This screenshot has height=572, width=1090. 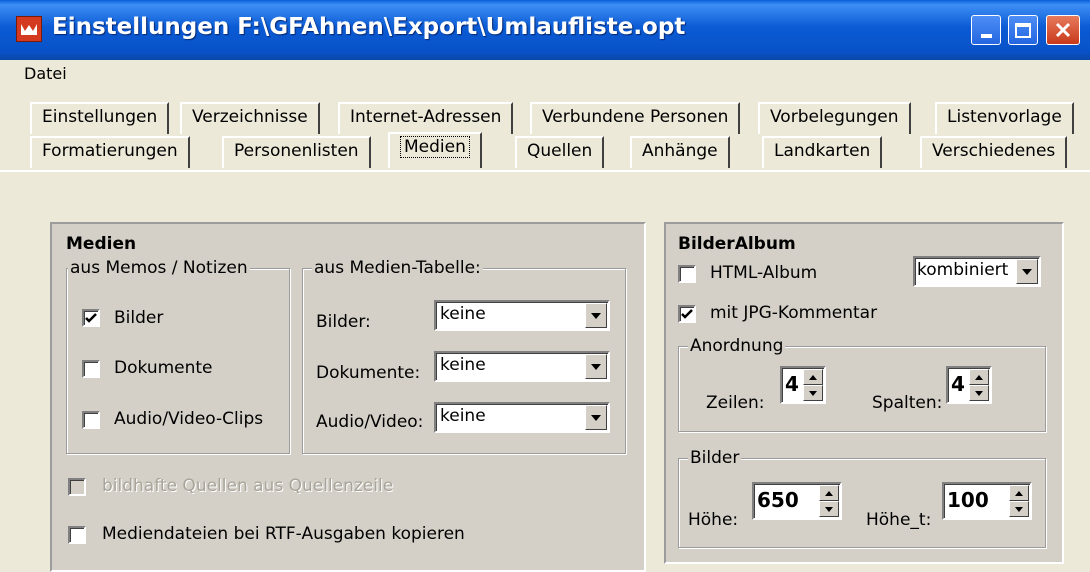 I want to click on hoehe-spinner: 650, so click(x=797, y=501).